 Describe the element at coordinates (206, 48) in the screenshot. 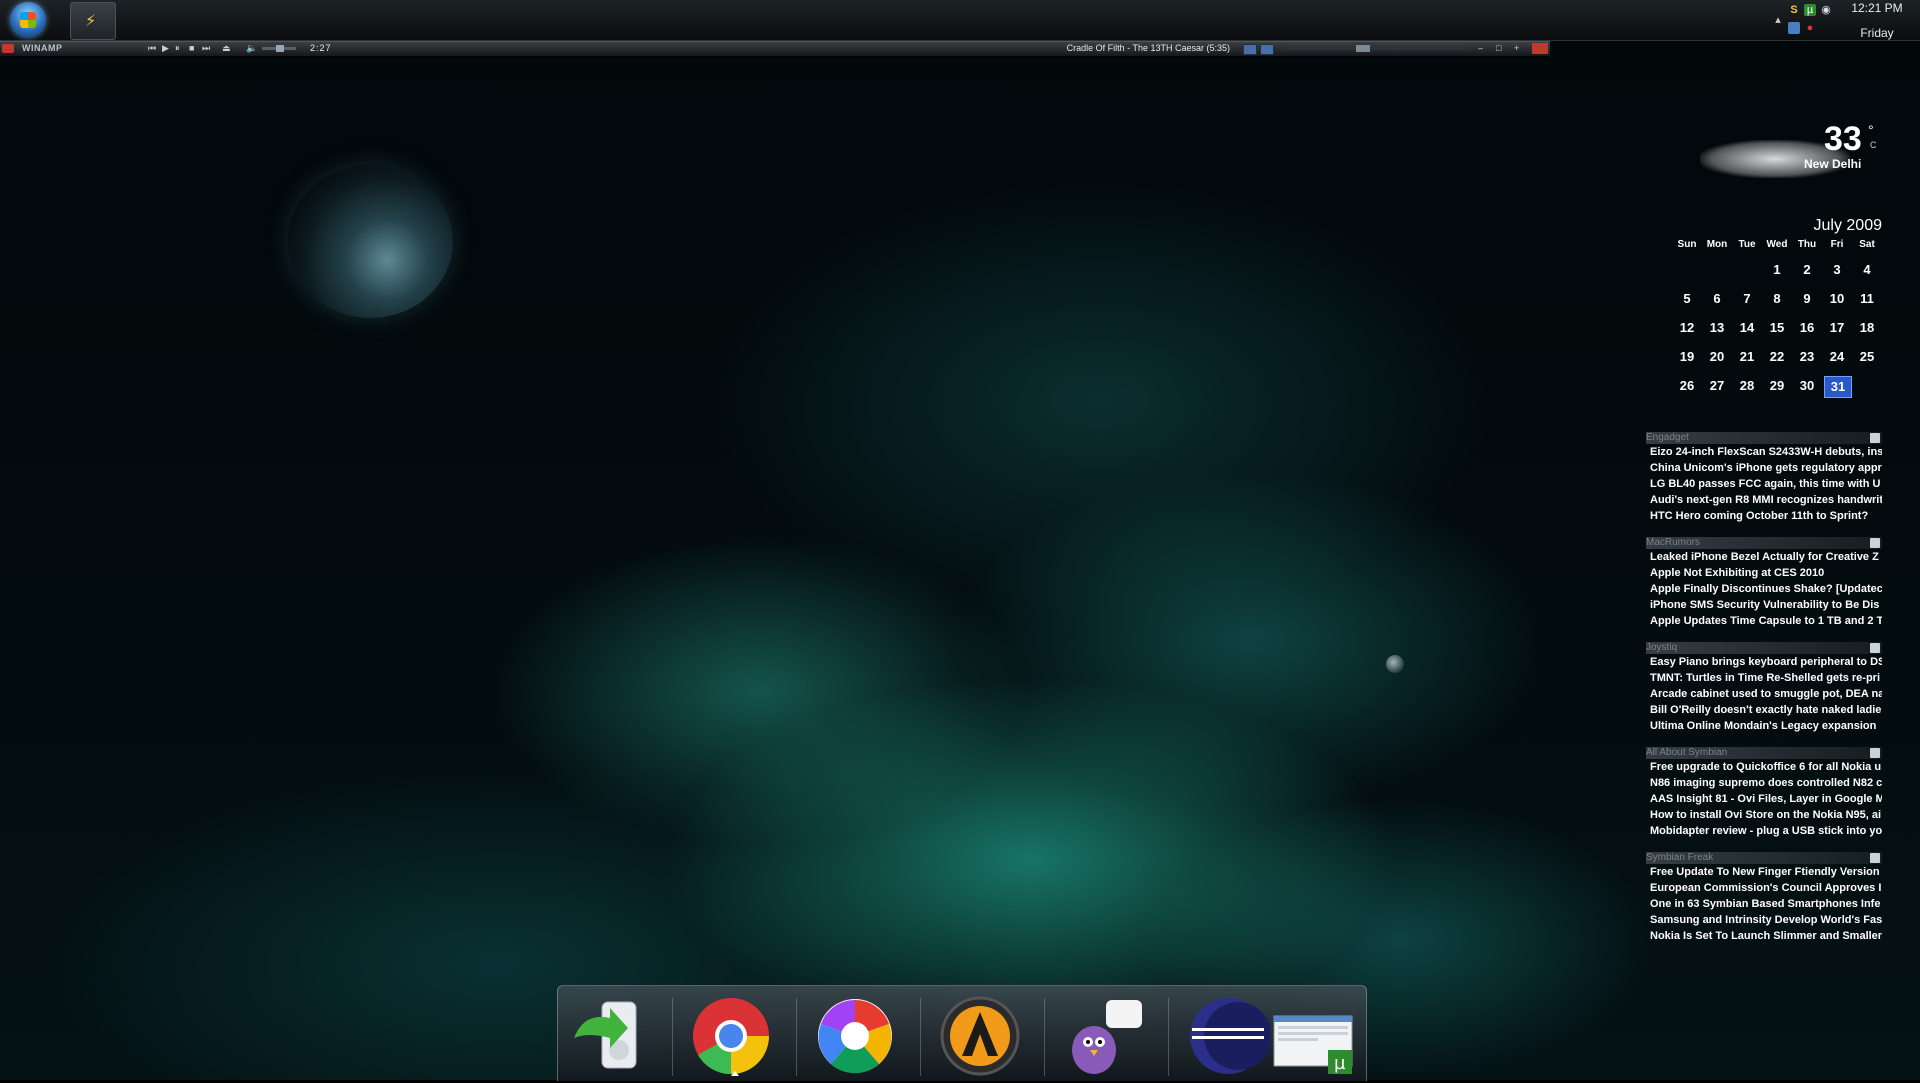

I see `next-icon: ⏭` at that location.